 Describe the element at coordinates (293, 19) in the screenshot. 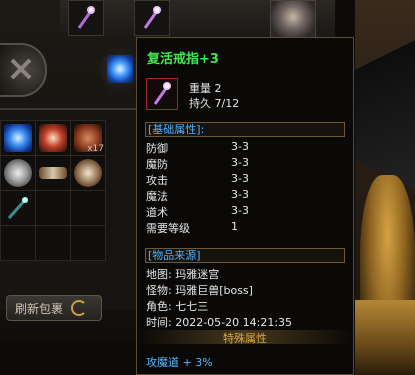

I see `character-portrait` at that location.